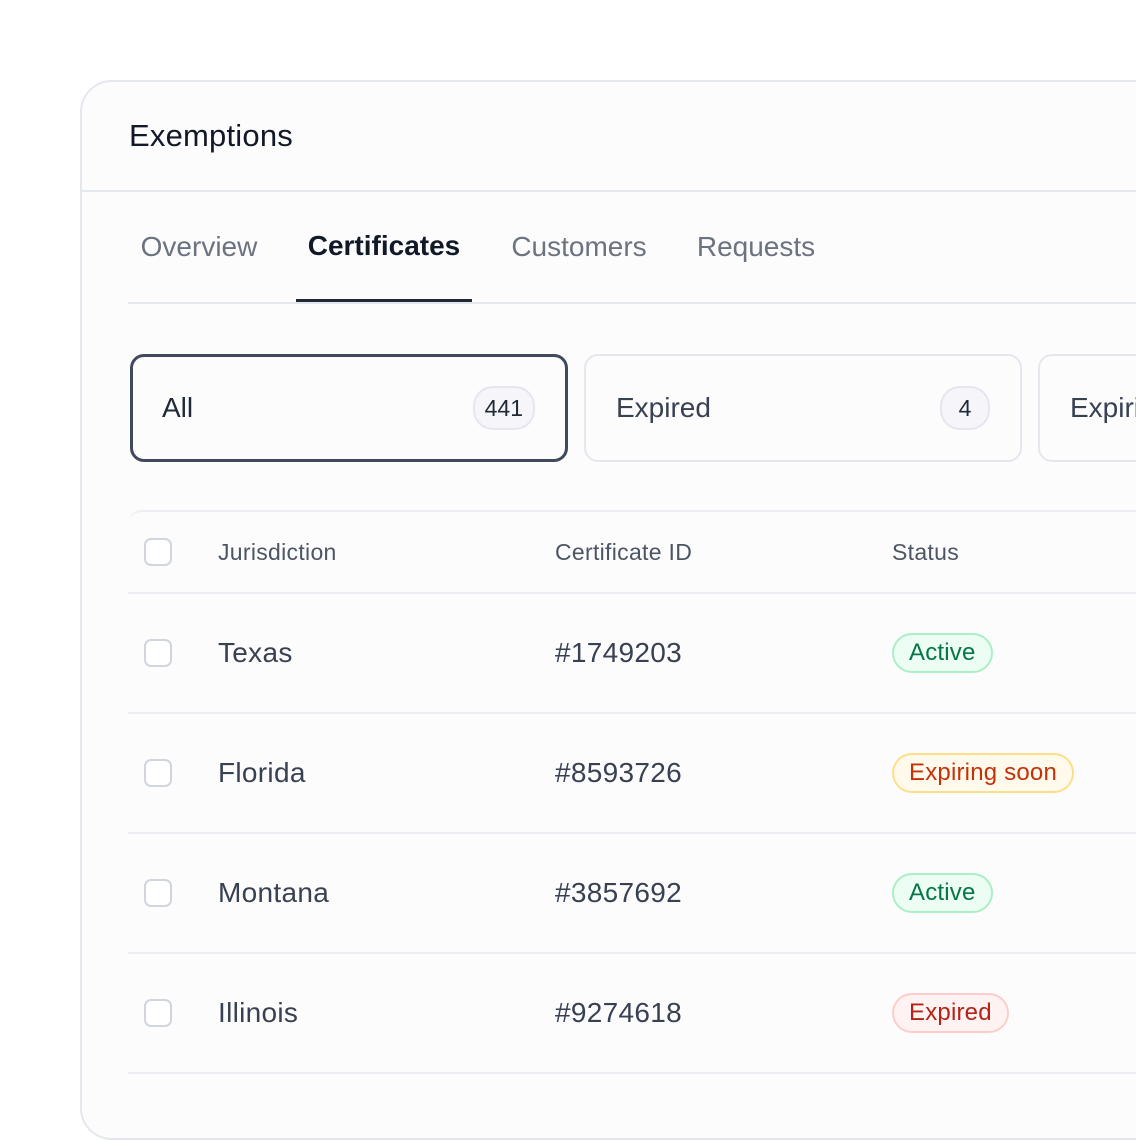 The width and height of the screenshot is (1136, 1140). Describe the element at coordinates (277, 552) in the screenshot. I see `column-header-jurisdiction: Jurisdiction` at that location.